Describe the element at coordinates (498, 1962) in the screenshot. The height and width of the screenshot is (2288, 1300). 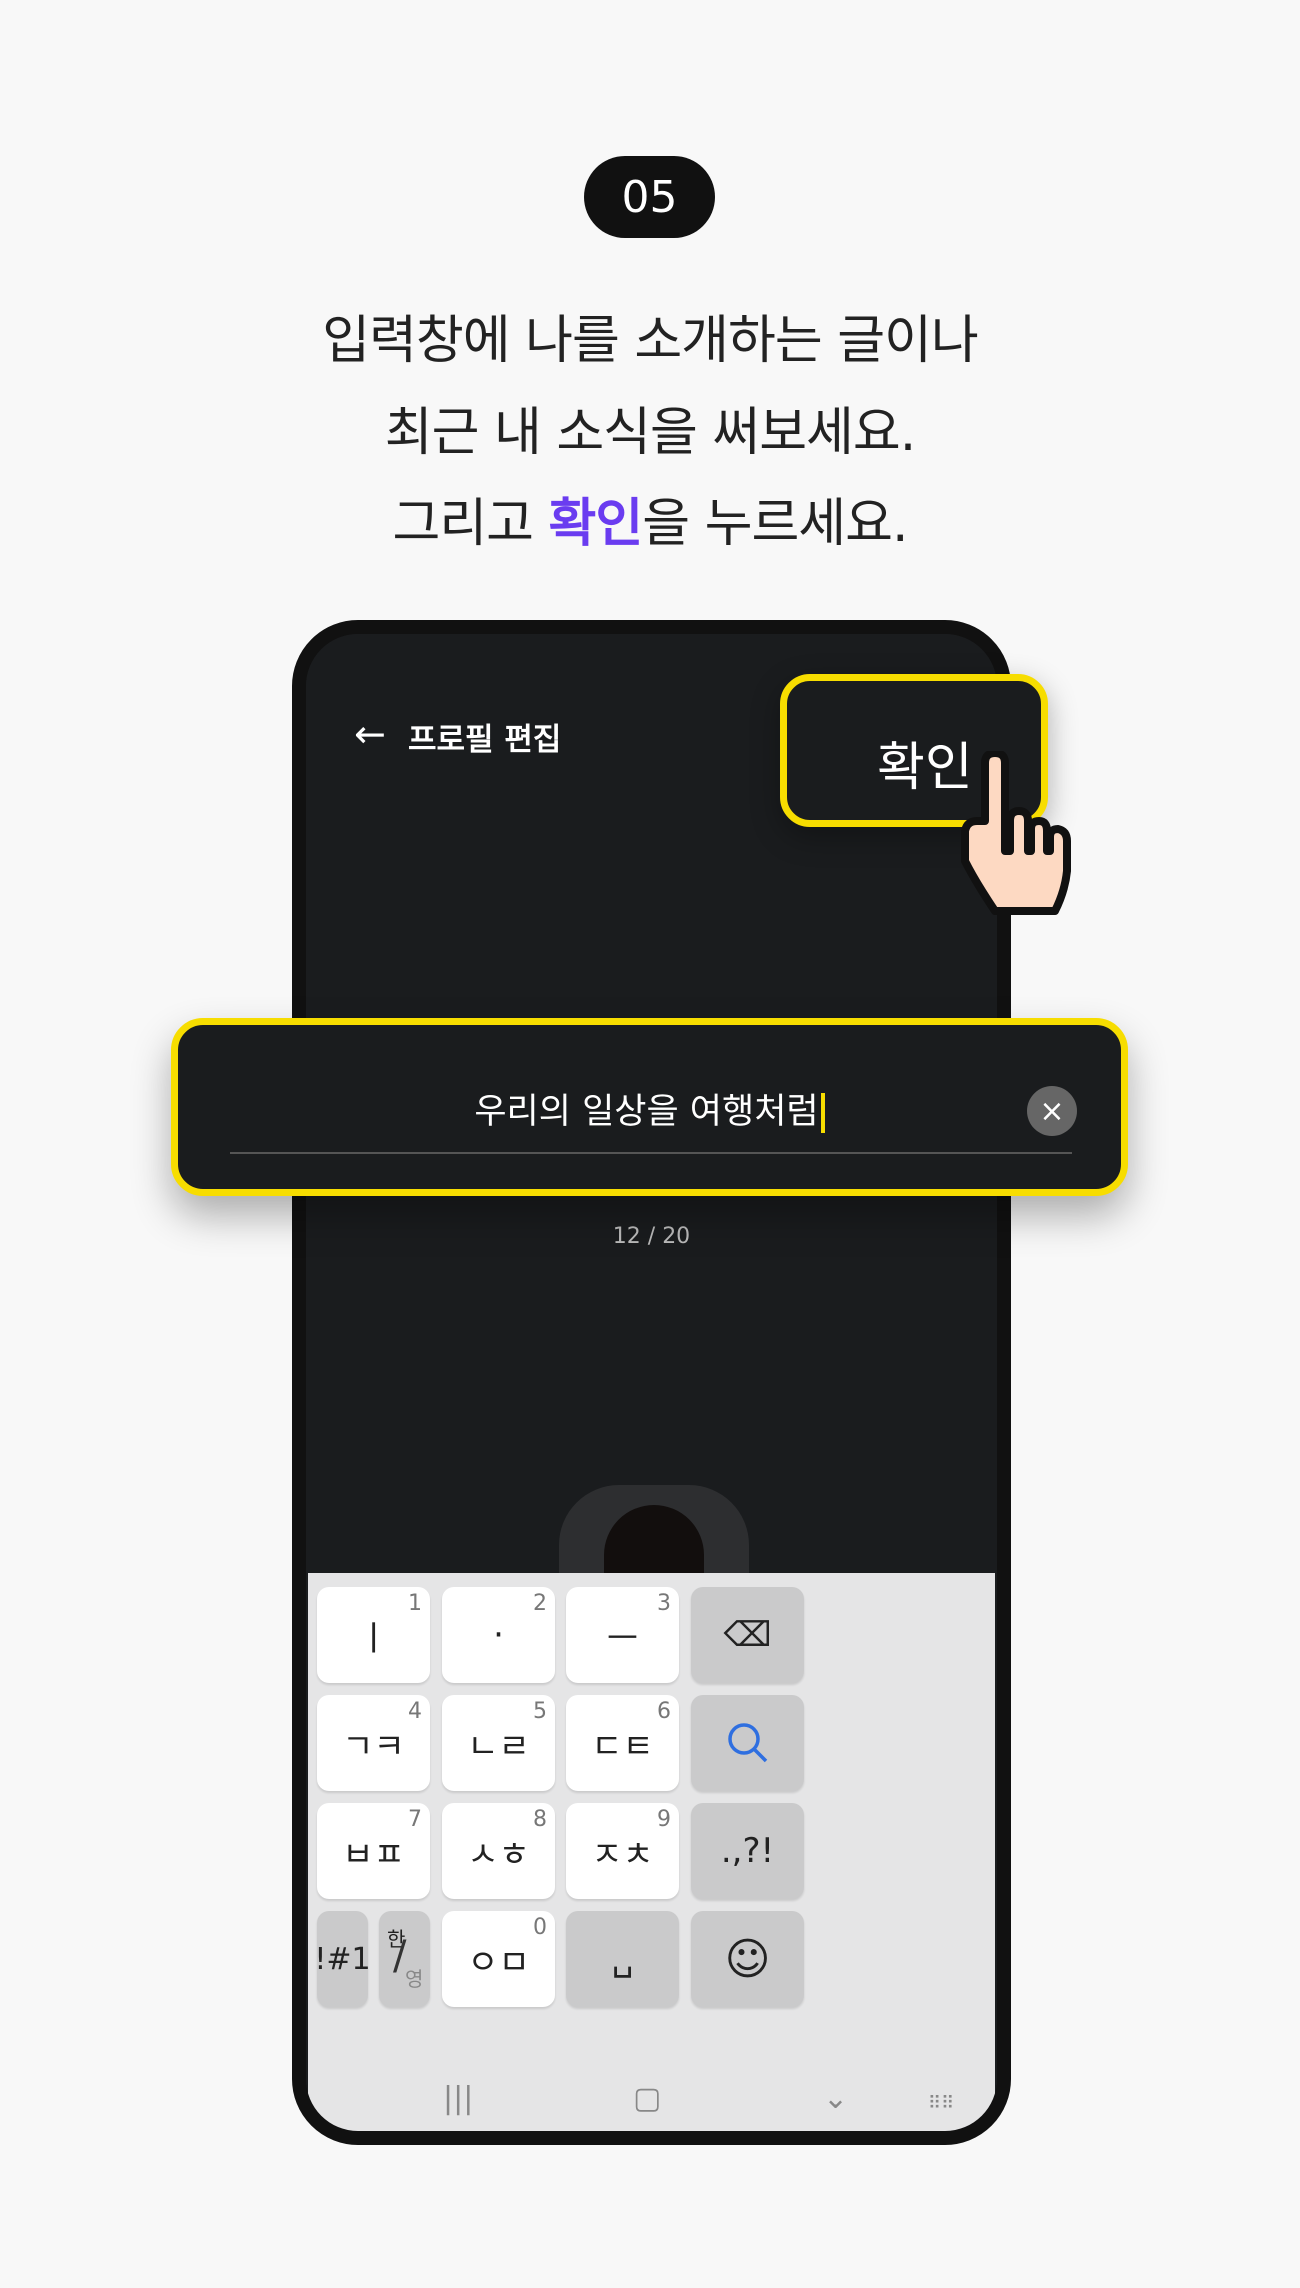
I see `key-label: ㅇㅁ` at that location.